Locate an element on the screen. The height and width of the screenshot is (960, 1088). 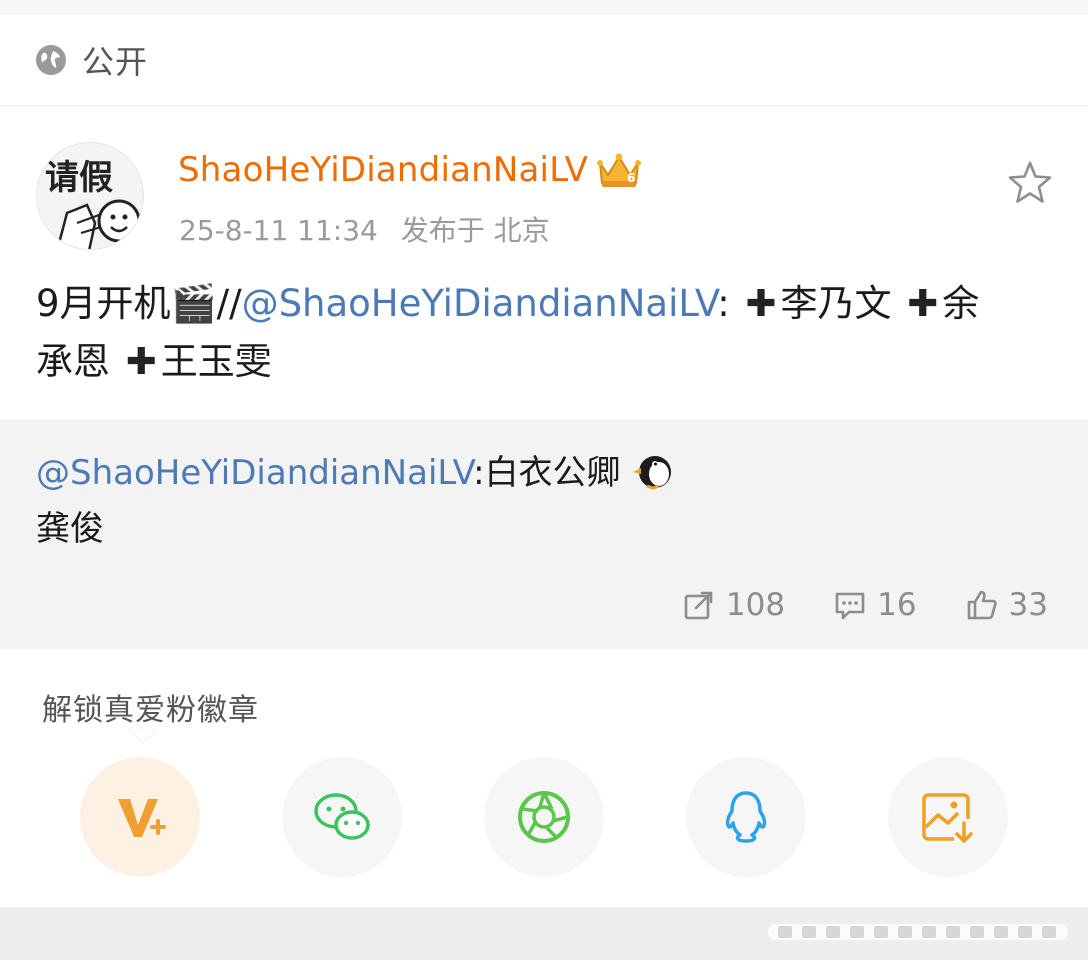
star-outline-icon is located at coordinates (1030, 183).